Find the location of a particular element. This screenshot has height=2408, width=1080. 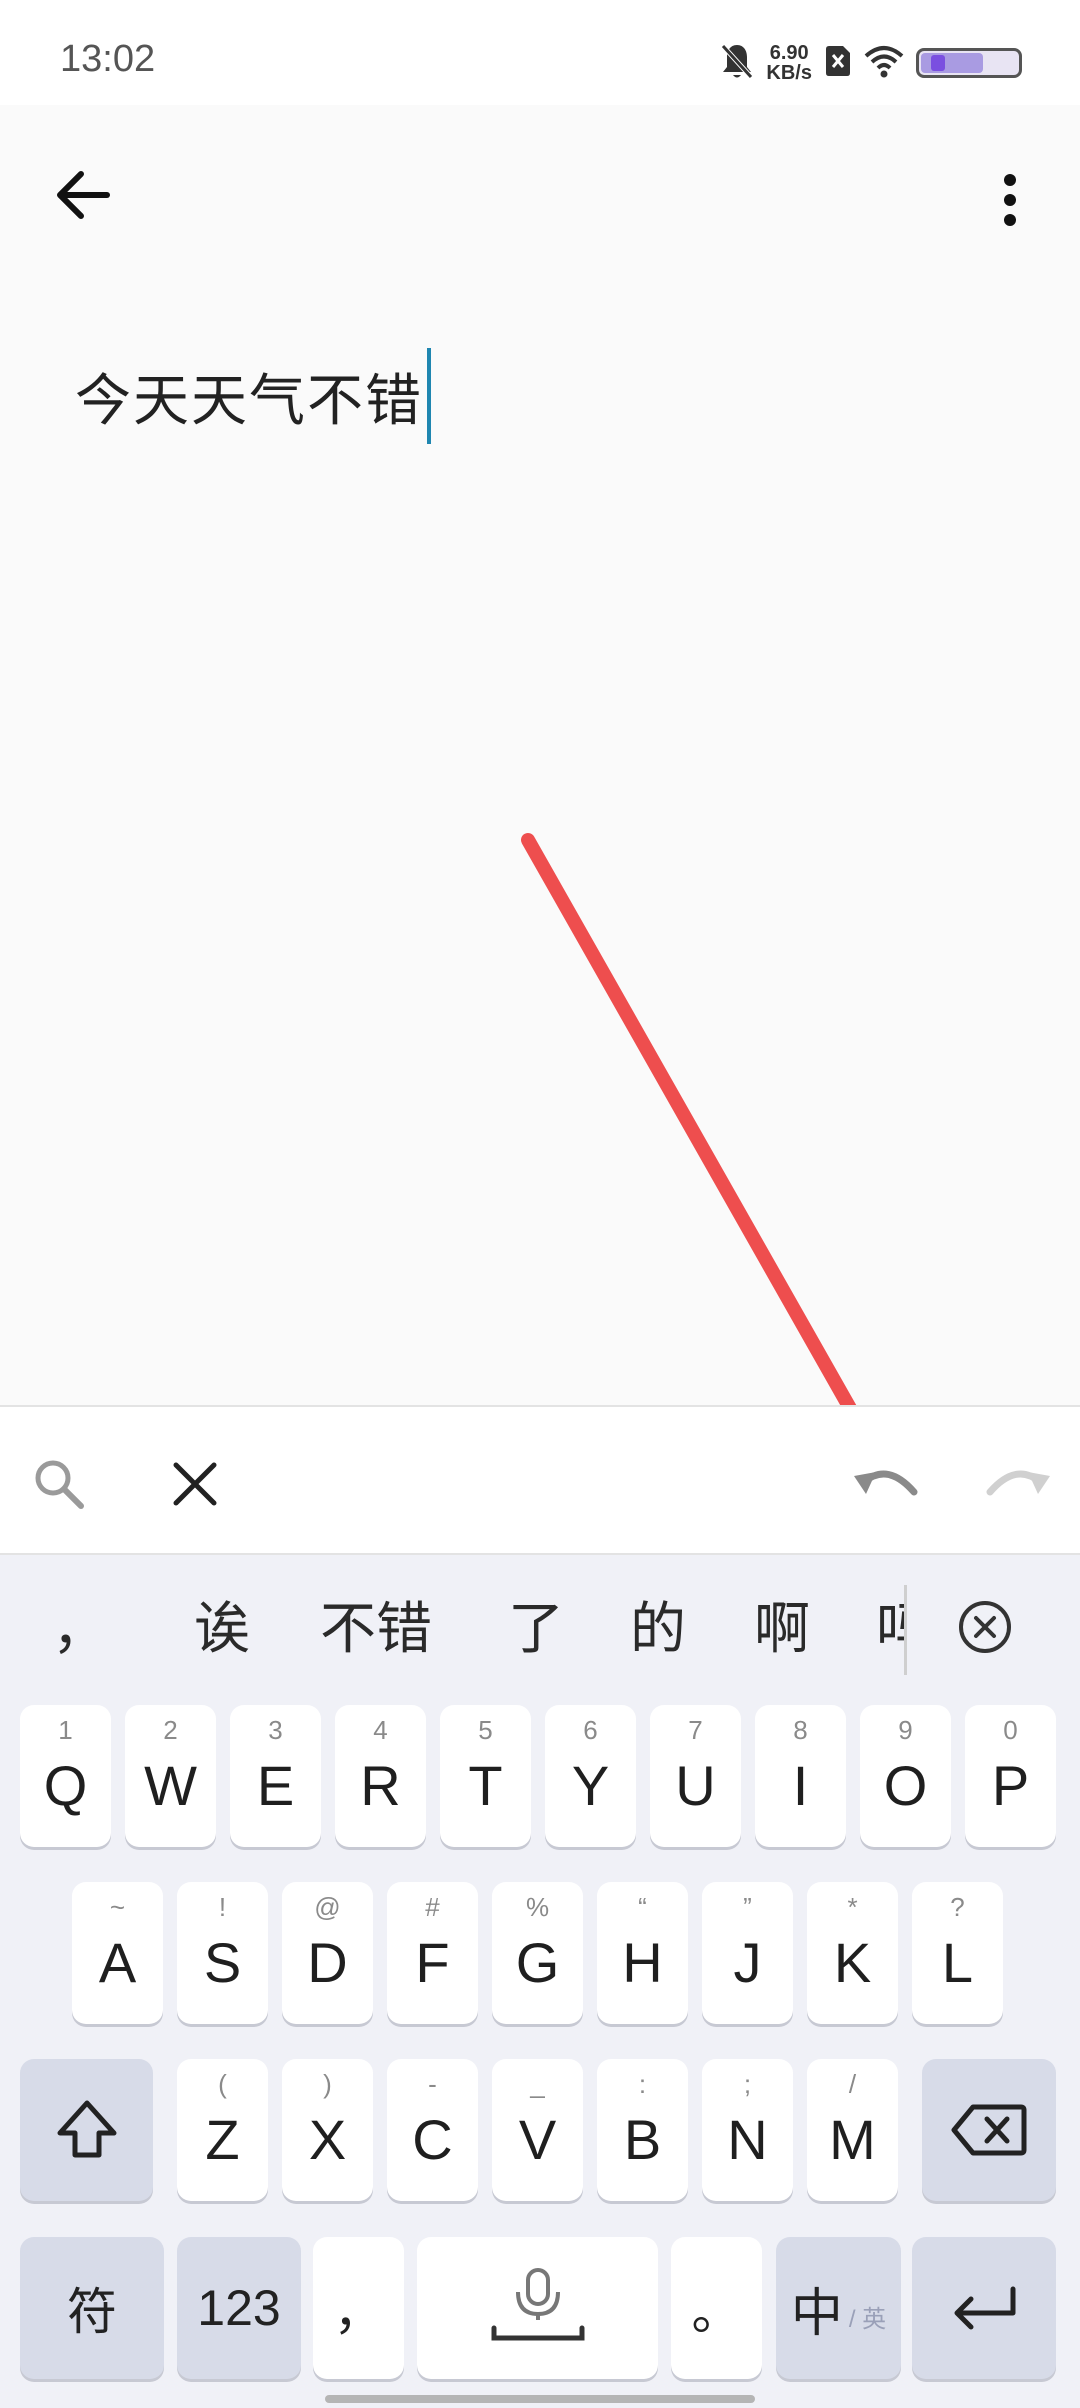

back-button is located at coordinates (83, 195).